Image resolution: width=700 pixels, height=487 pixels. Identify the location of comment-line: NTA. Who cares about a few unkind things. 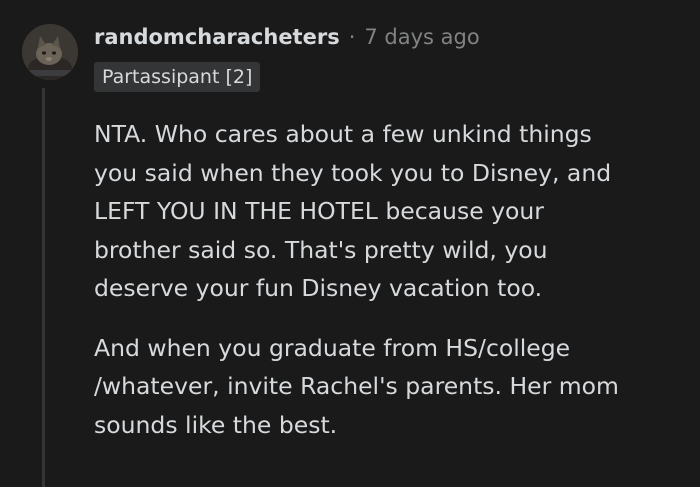
(343, 134).